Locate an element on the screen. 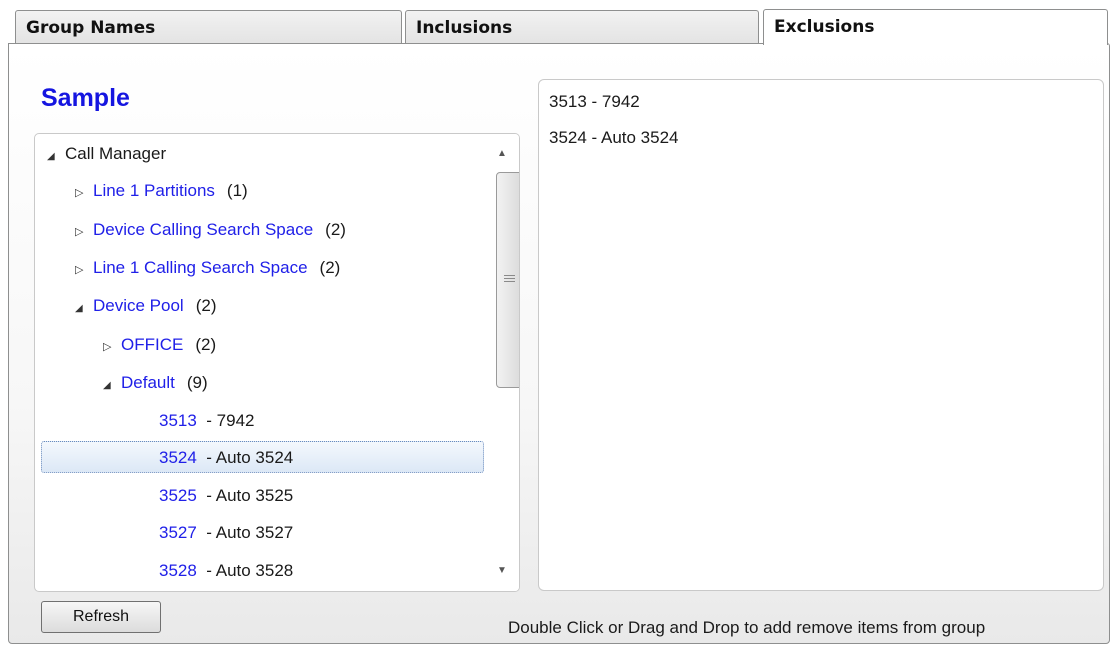  node-label: Line 1 Partitions is located at coordinates (154, 190).